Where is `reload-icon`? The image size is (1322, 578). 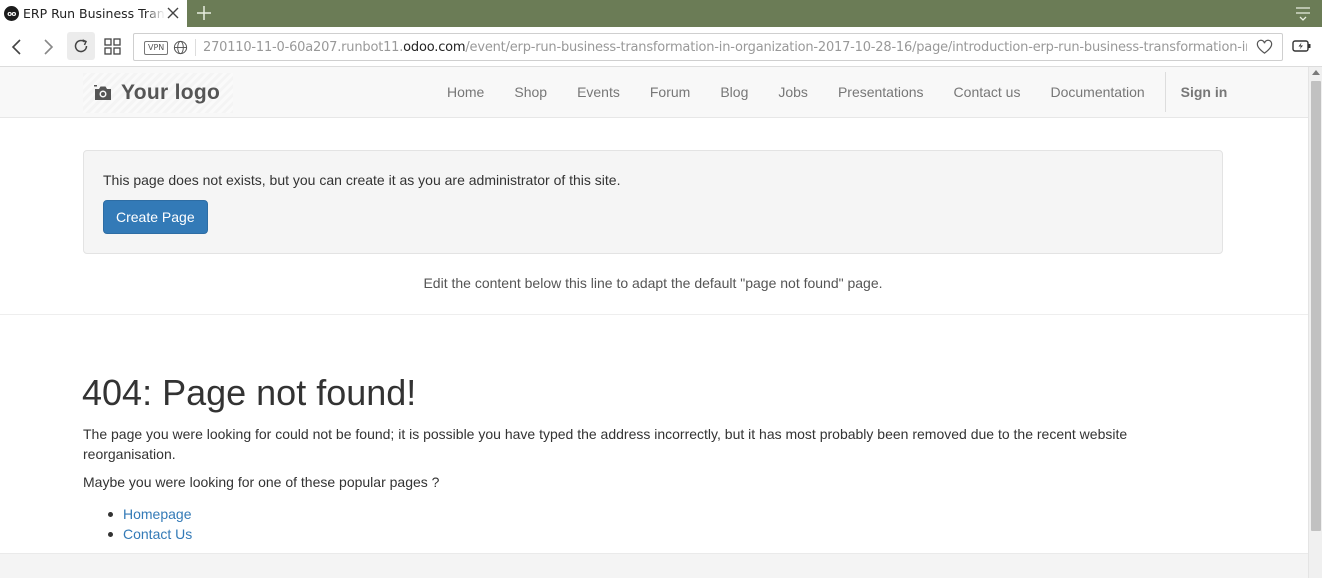 reload-icon is located at coordinates (81, 46).